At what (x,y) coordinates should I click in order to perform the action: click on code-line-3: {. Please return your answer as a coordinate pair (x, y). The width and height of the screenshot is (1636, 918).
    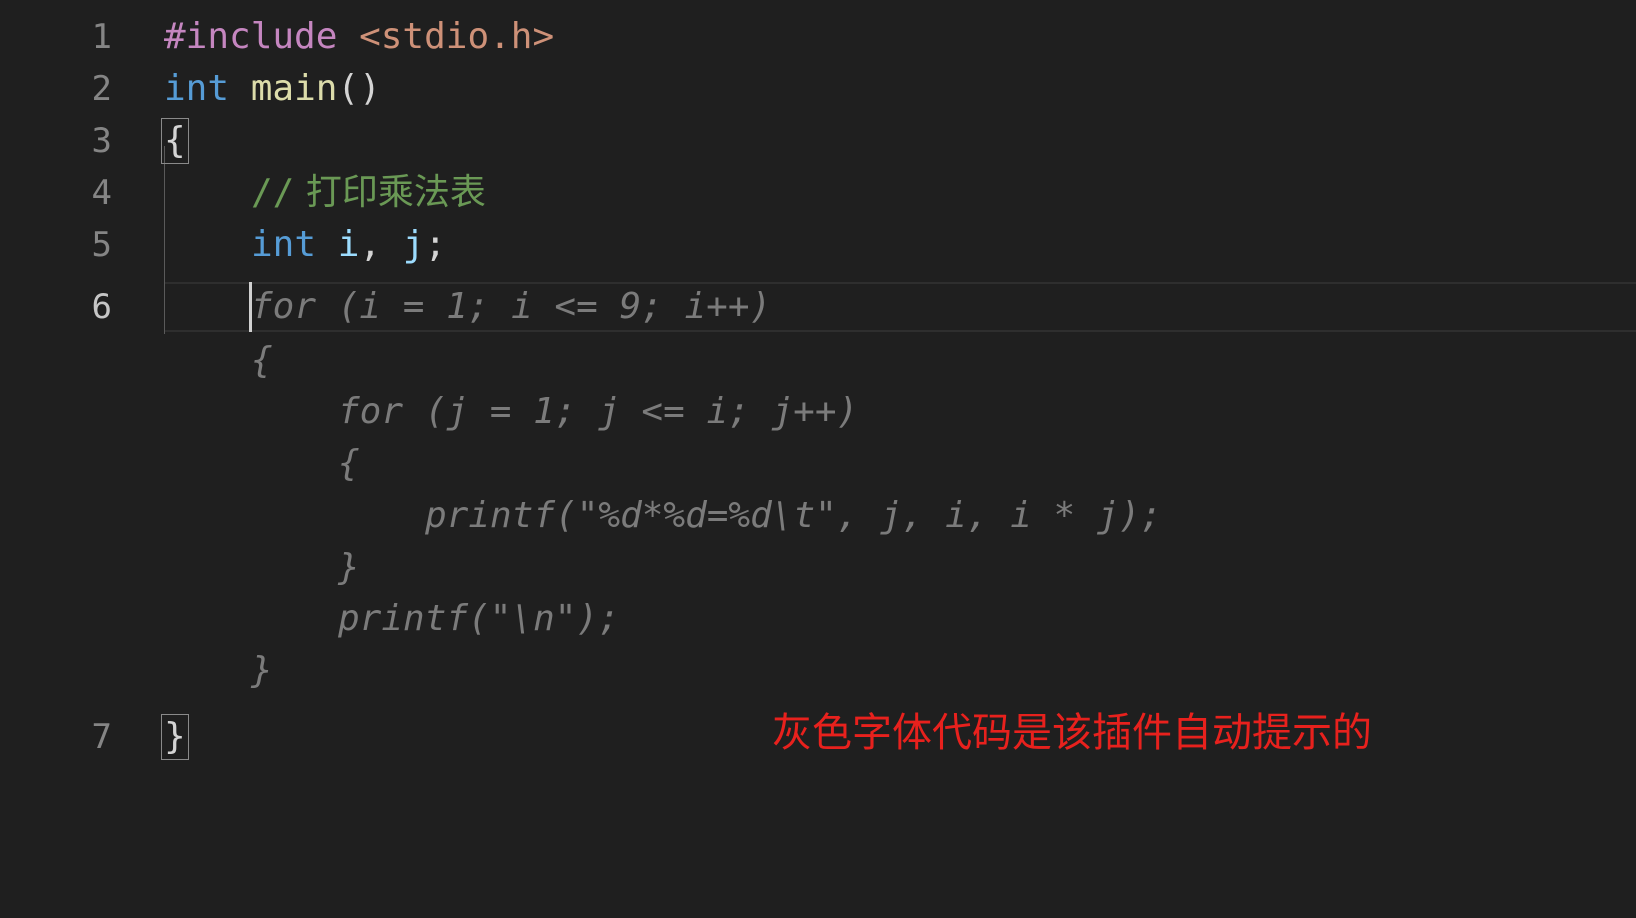
    Looking at the image, I should click on (175, 141).